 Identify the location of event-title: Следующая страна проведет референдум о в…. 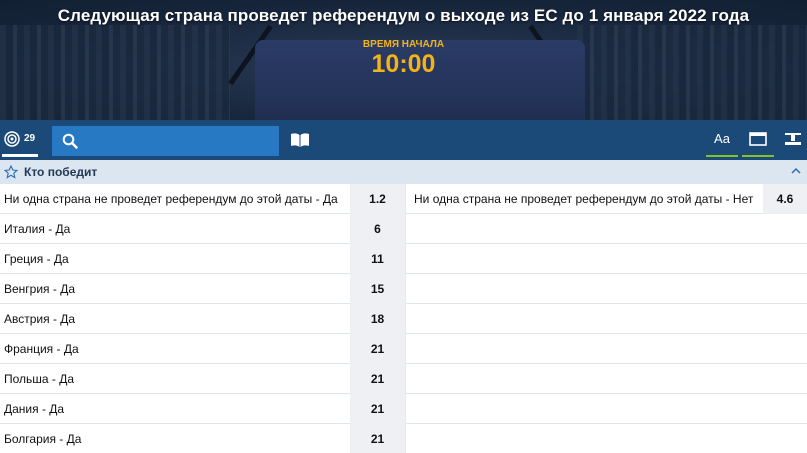
(403, 15).